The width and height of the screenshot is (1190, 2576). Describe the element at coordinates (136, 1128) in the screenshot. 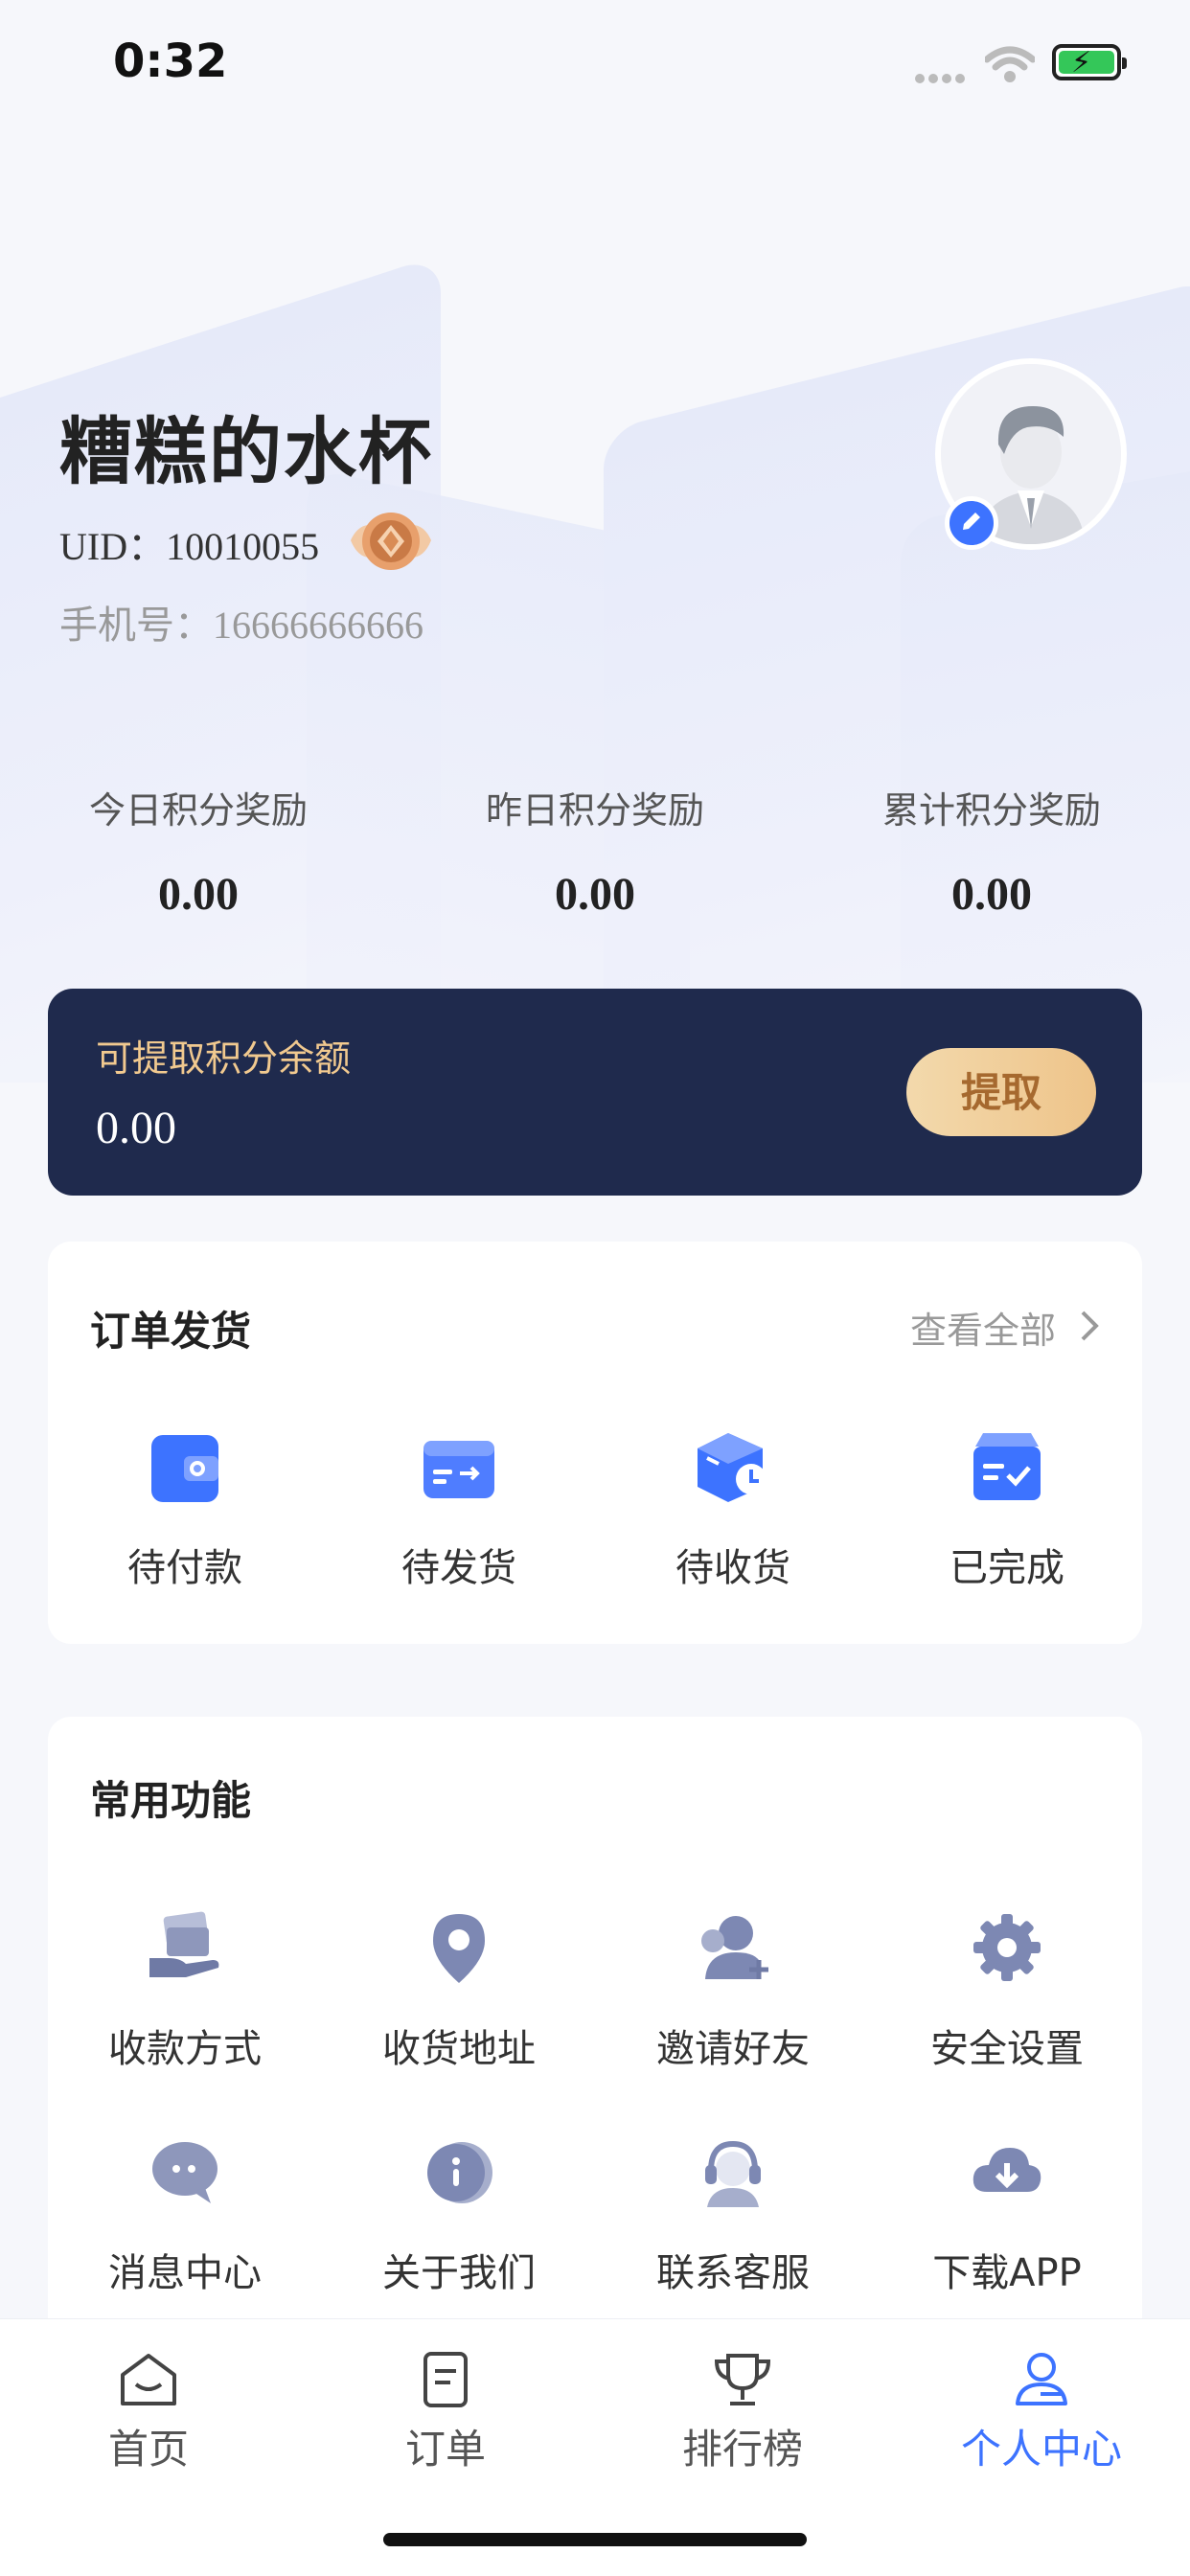

I see `balance-value: 0.00` at that location.